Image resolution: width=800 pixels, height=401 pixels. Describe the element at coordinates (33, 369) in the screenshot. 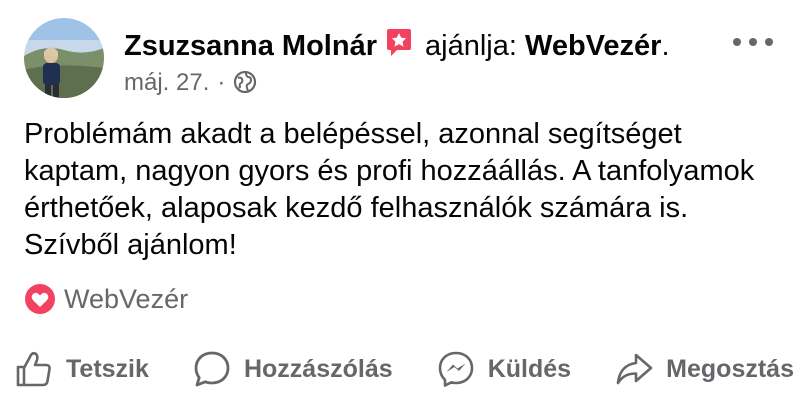

I see `thumbs-up-icon` at that location.